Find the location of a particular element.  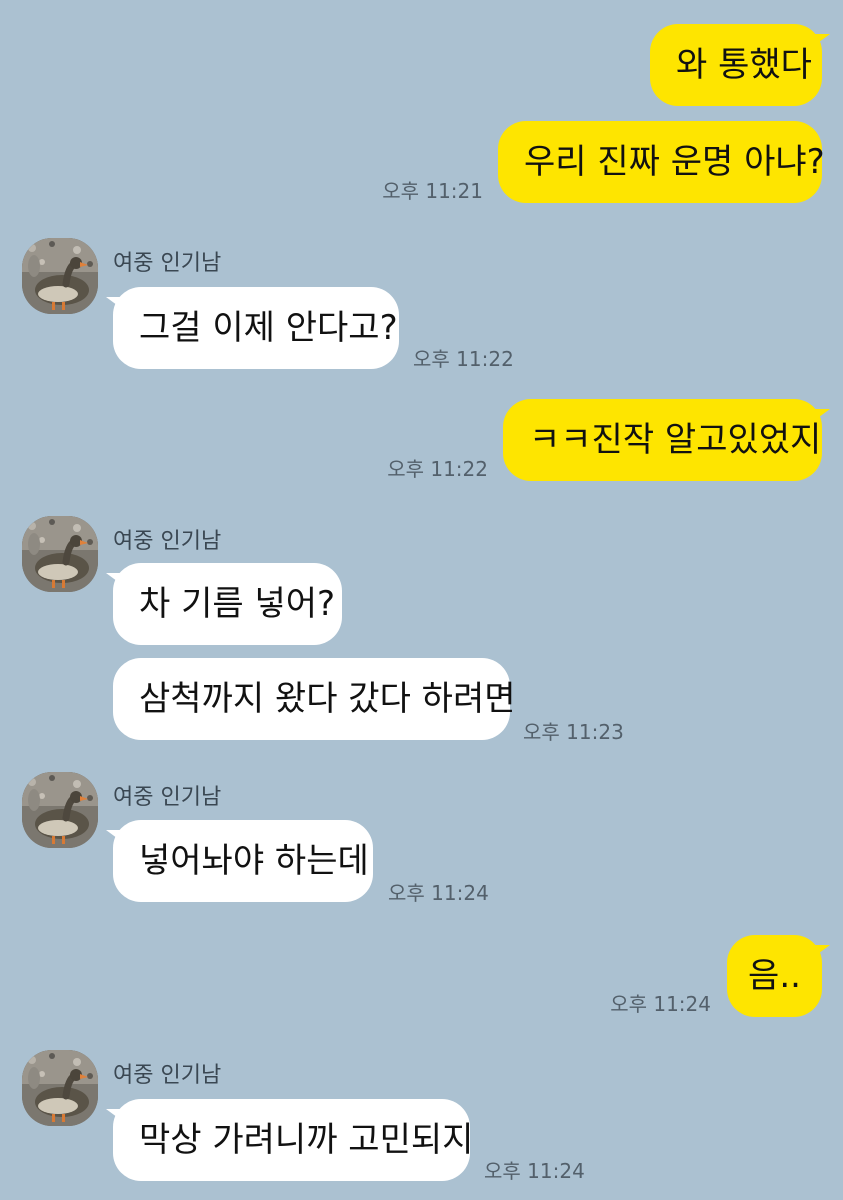

message-bubble-theirs: 막상 가려니까 고민되지 is located at coordinates (293, 1140).